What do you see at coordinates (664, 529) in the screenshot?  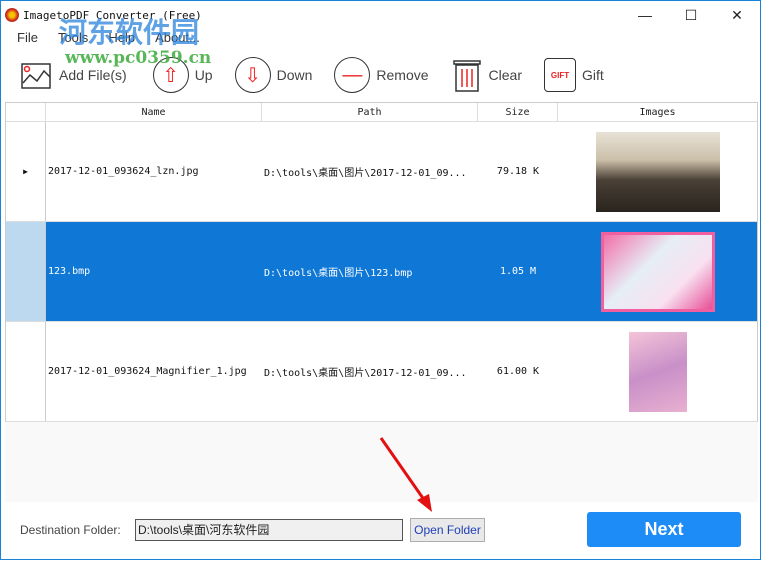 I see `next-button: Next` at bounding box center [664, 529].